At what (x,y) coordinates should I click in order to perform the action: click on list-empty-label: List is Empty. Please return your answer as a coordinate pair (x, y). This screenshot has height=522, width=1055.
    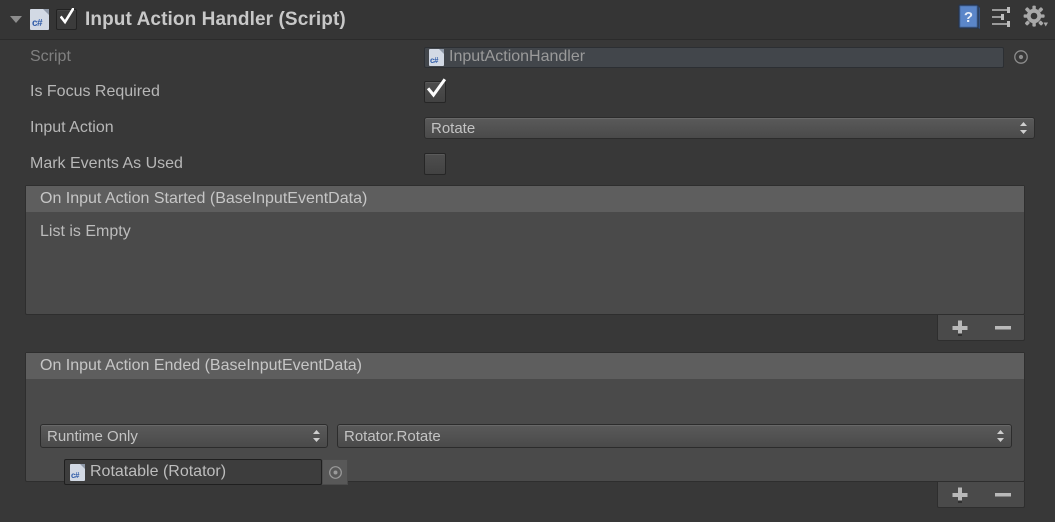
    Looking at the image, I should click on (85, 231).